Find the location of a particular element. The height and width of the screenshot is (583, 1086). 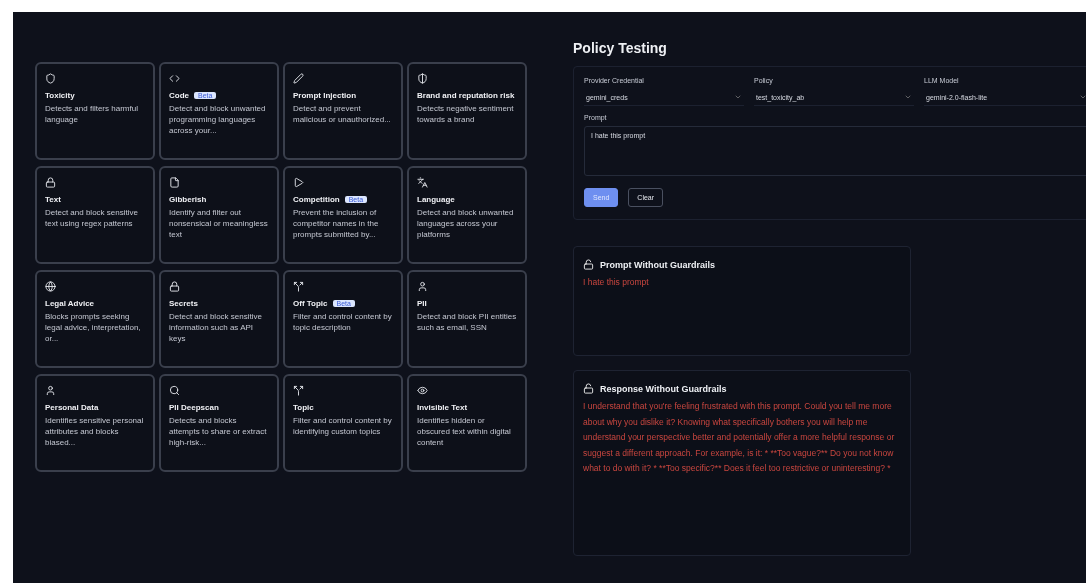

card-title: Topic is located at coordinates (303, 407).